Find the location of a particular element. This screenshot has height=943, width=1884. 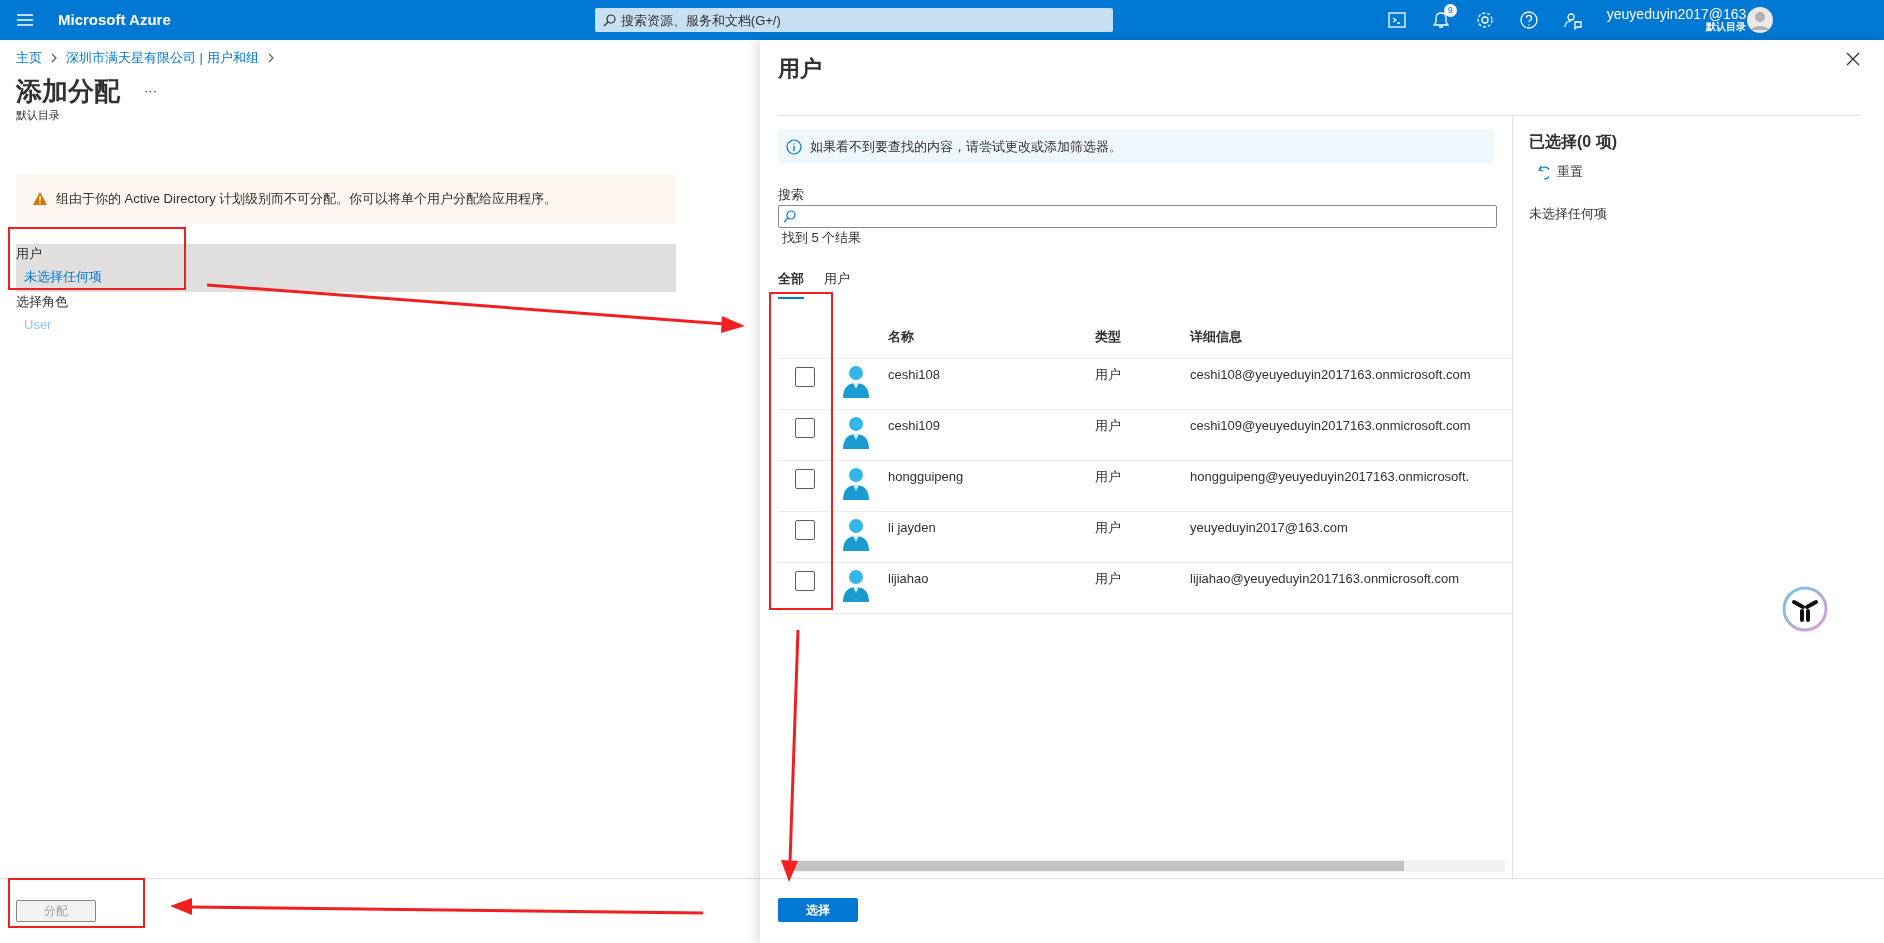

user-name: ceshi109 is located at coordinates (915, 425).